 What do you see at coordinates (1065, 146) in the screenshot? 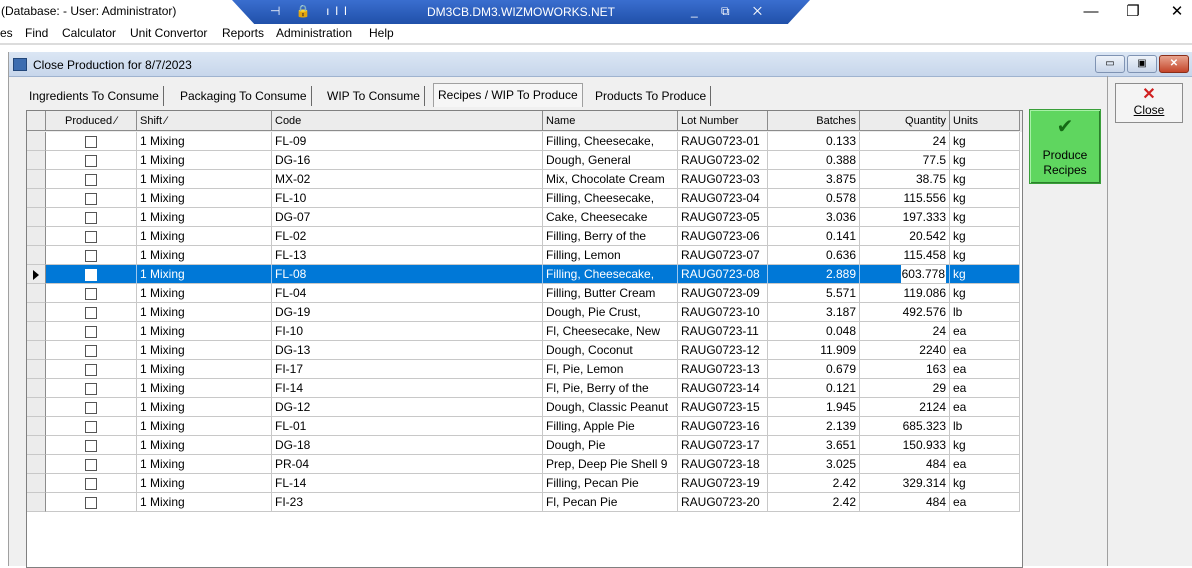
I see `produce-recipes-button: ✔ Produce Recipes` at bounding box center [1065, 146].